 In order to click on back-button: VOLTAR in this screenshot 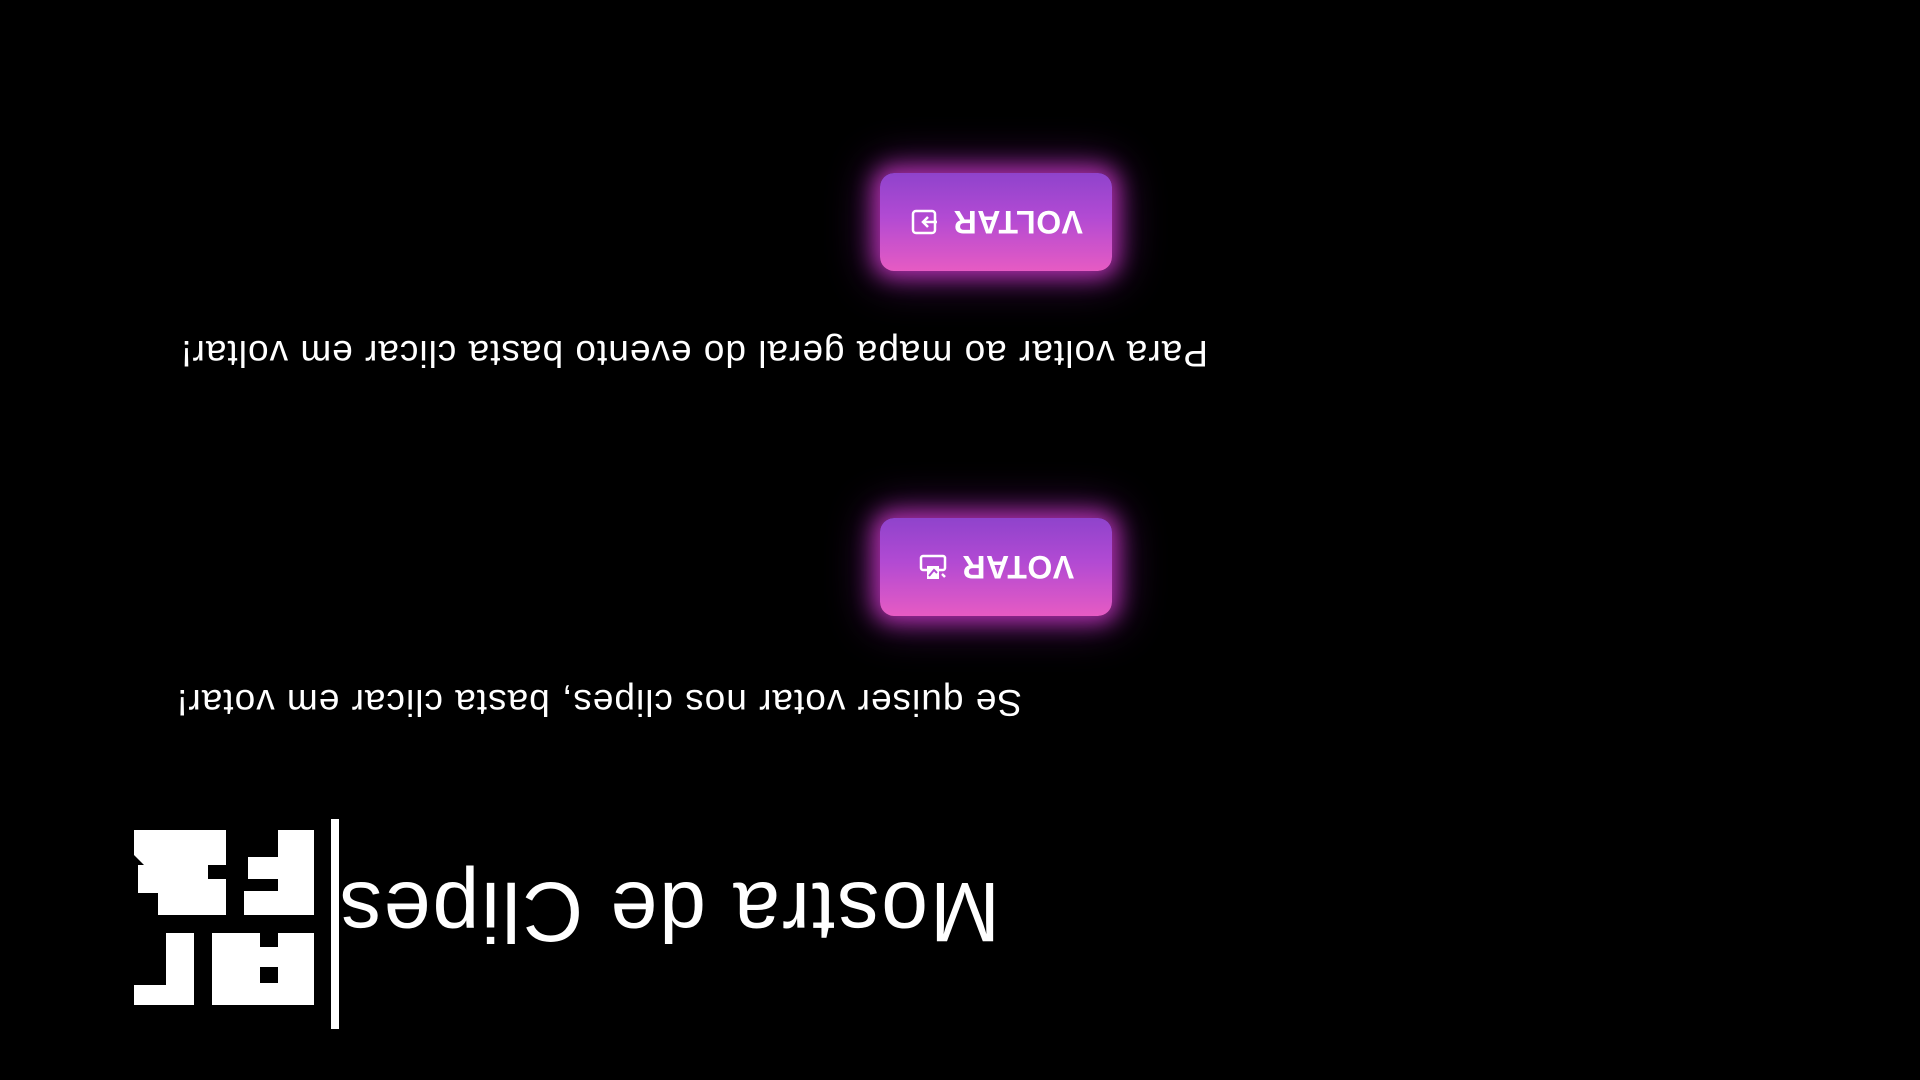, I will do `click(996, 222)`.